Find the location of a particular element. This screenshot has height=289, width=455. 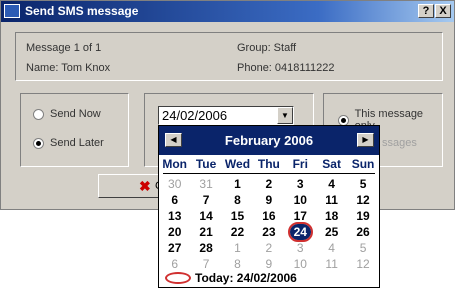

day-cell: 13 is located at coordinates (174, 216).